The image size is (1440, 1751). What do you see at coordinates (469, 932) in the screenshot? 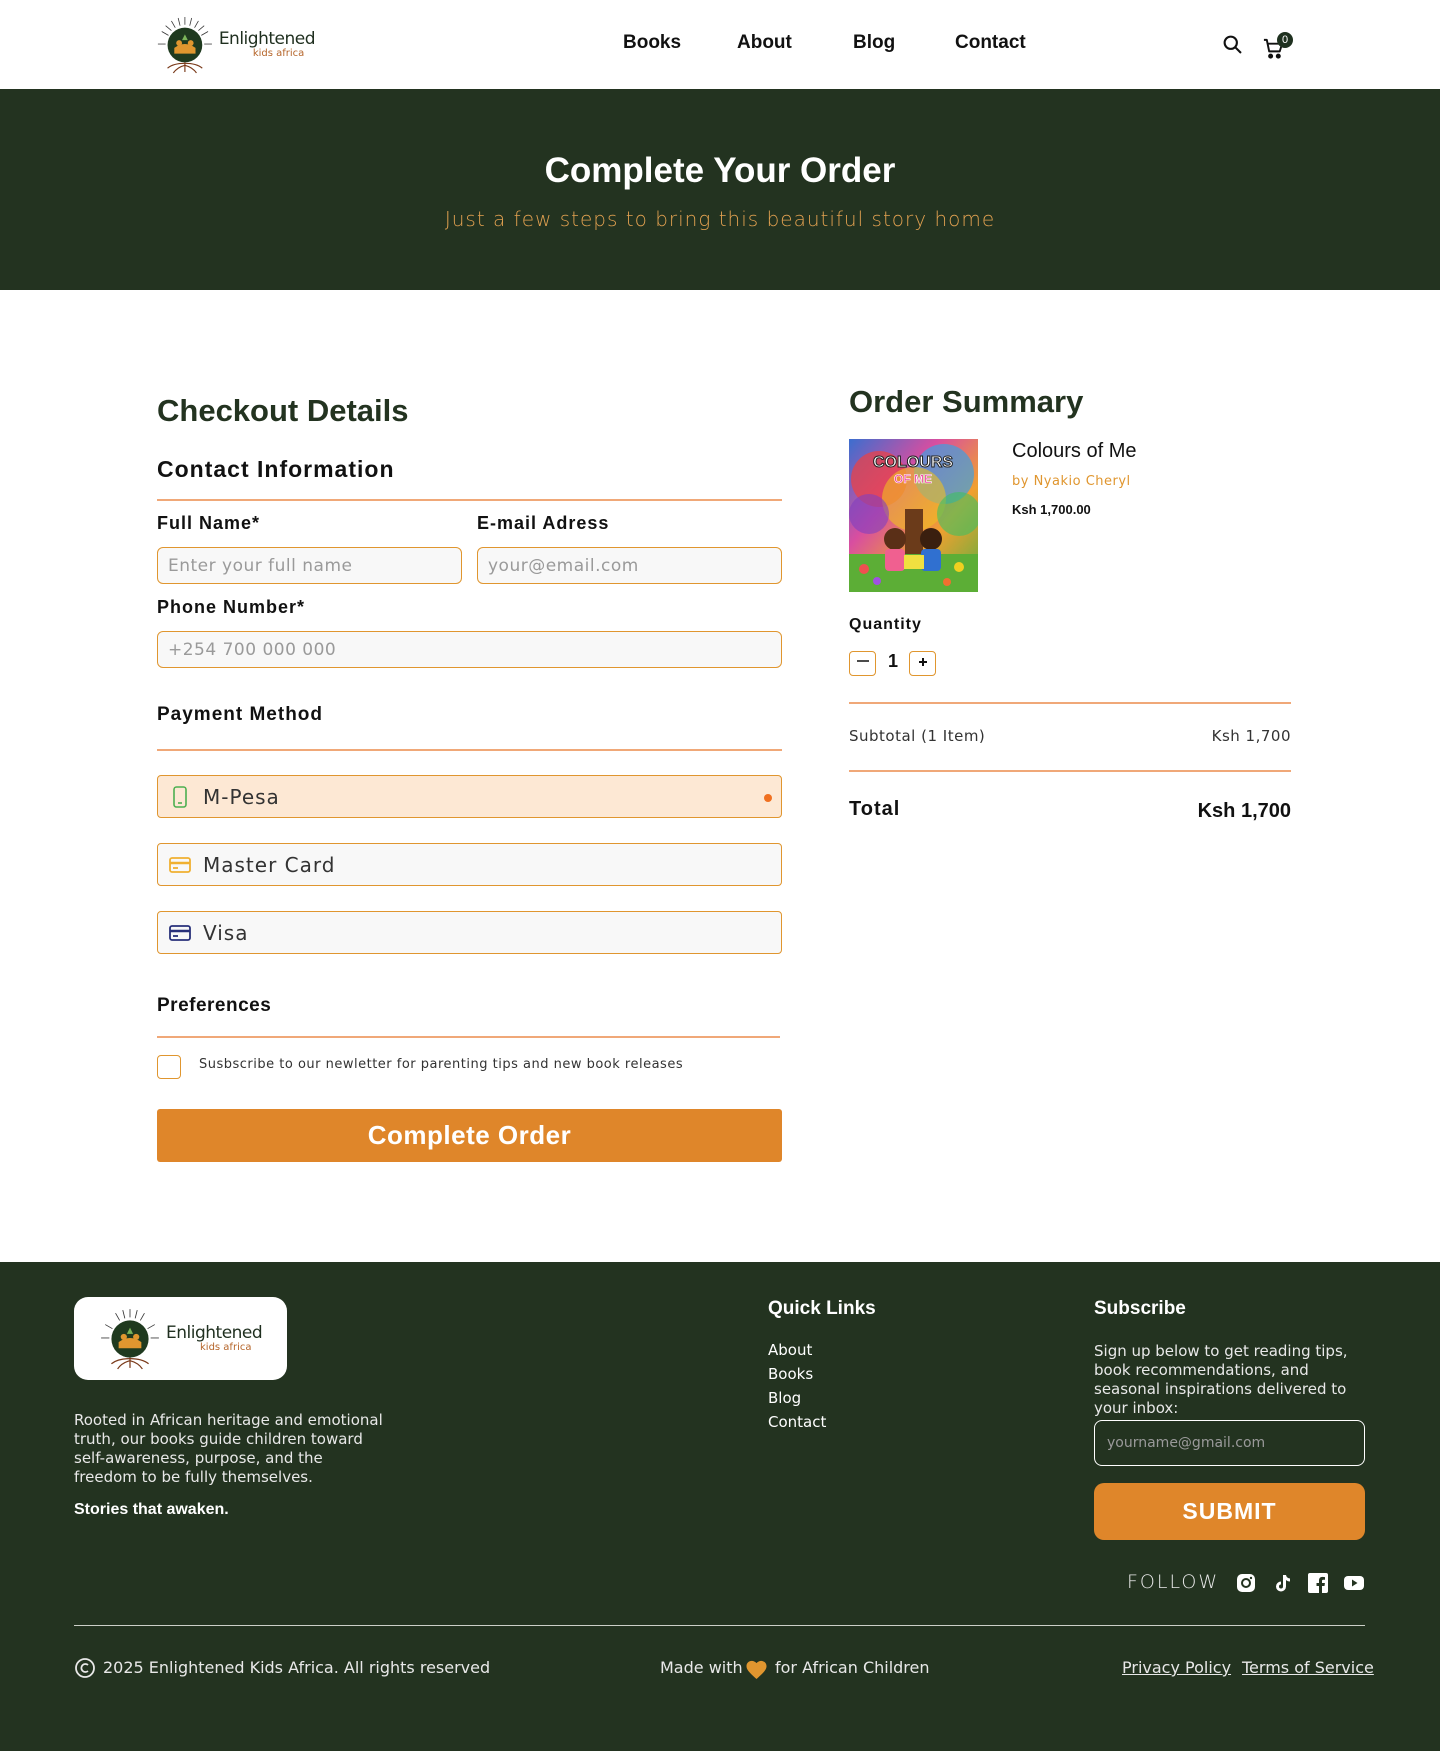
I see `payment-option-visa: Visa` at bounding box center [469, 932].